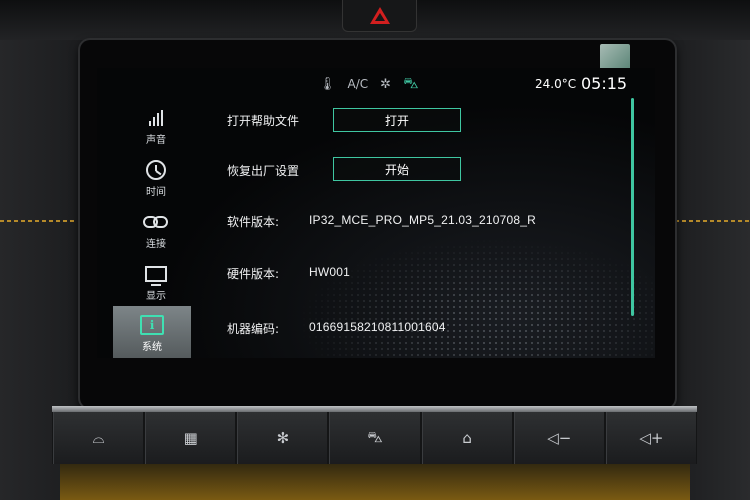 This screenshot has height=500, width=750. Describe the element at coordinates (253, 274) in the screenshot. I see `hardware-version-label: 硬件版本:` at that location.